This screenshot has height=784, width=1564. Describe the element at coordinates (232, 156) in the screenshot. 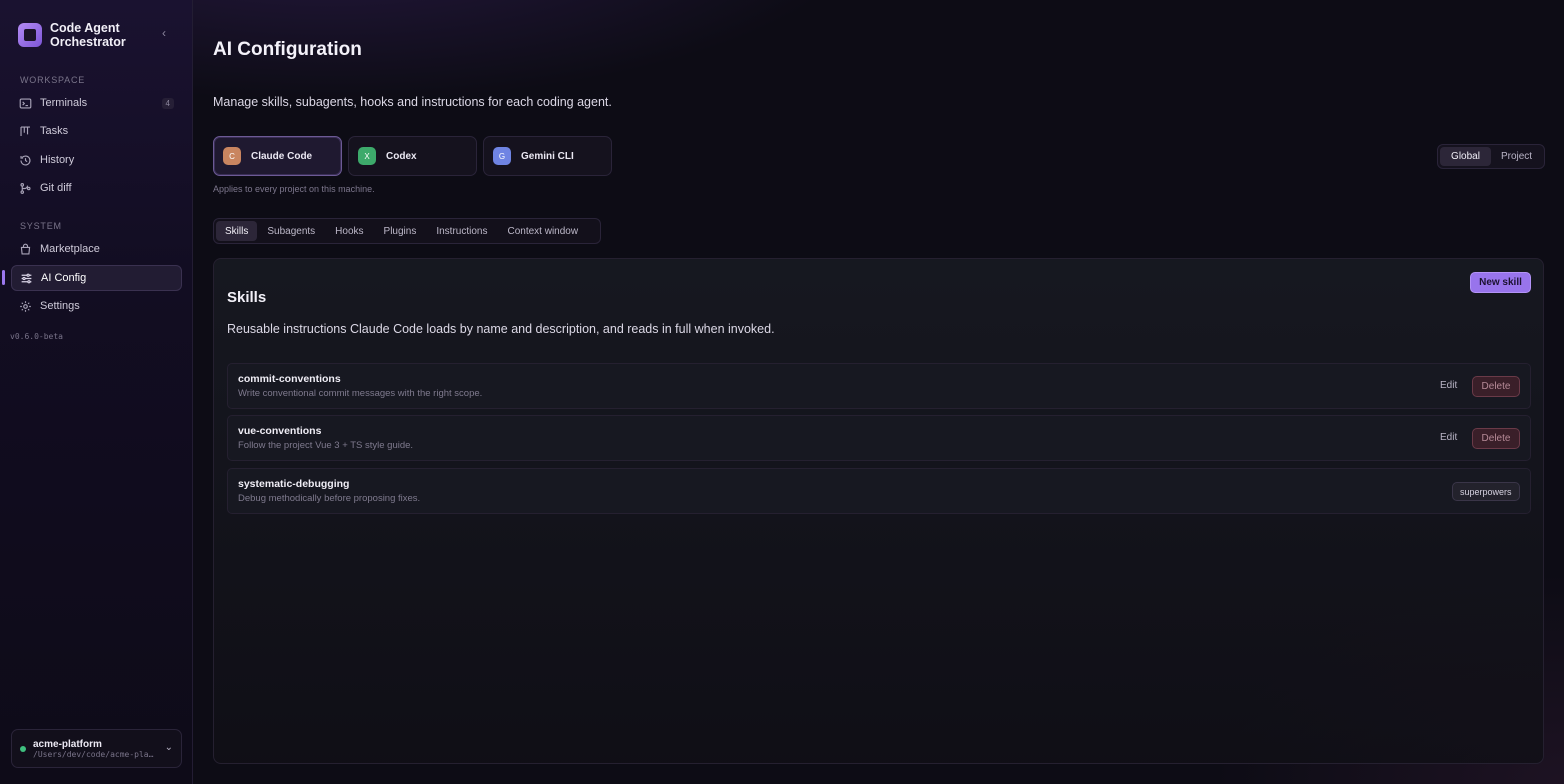

I see `claude-code-avatar-icon: C` at that location.